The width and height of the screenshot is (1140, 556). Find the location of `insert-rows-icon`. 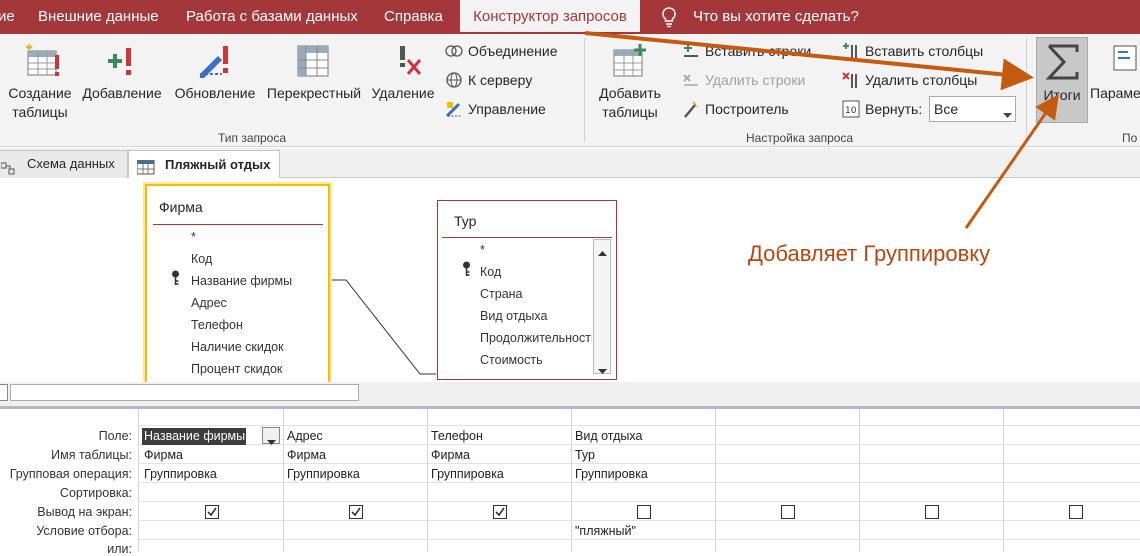

insert-rows-icon is located at coordinates (691, 54).